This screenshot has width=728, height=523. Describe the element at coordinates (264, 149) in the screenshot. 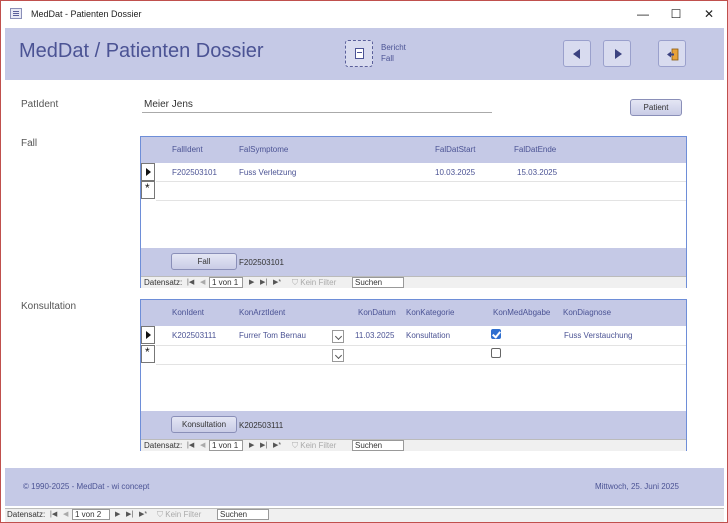

I see `column-header-falsymptome: FalSymptome` at that location.